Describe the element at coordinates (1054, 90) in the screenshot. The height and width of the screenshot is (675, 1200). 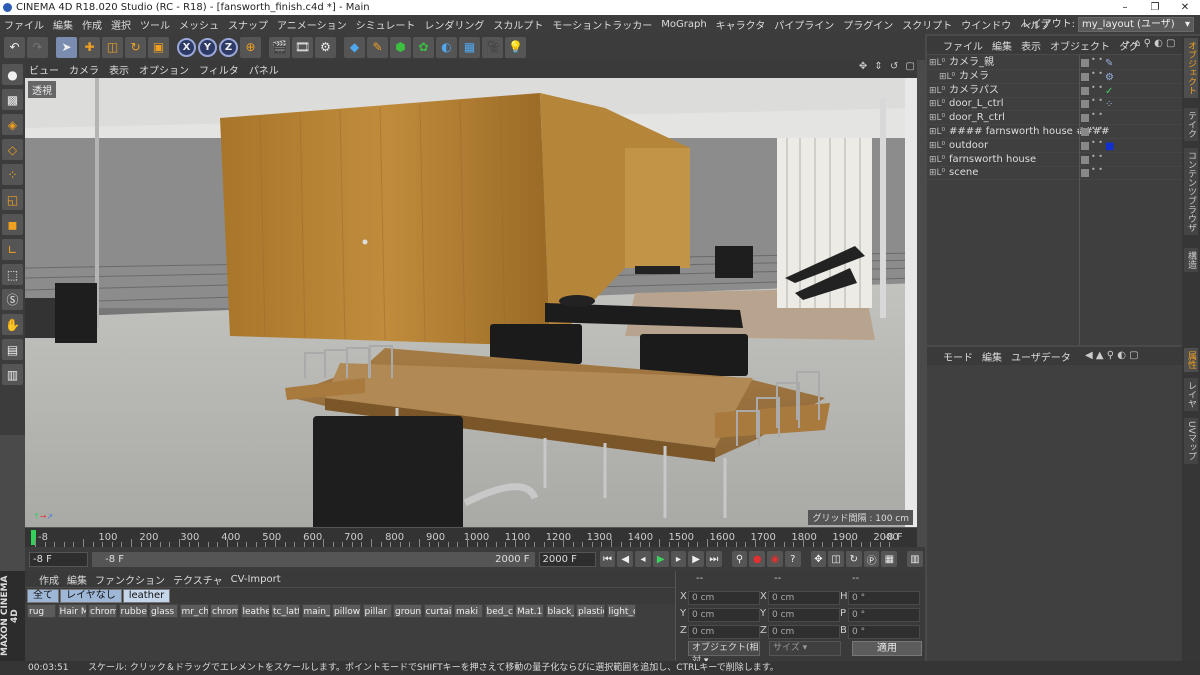
I see `object-row: ⊞L⁰ カメラパス • • ✓` at that location.